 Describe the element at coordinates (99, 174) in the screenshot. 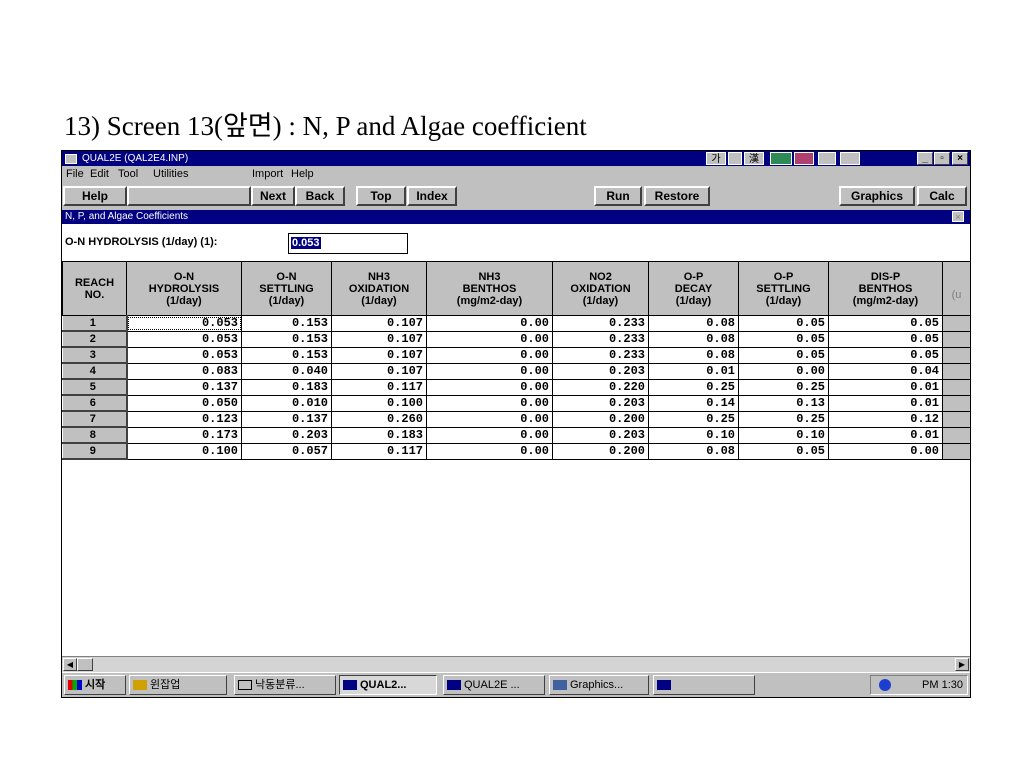

I see `menu-edit: Edit` at that location.